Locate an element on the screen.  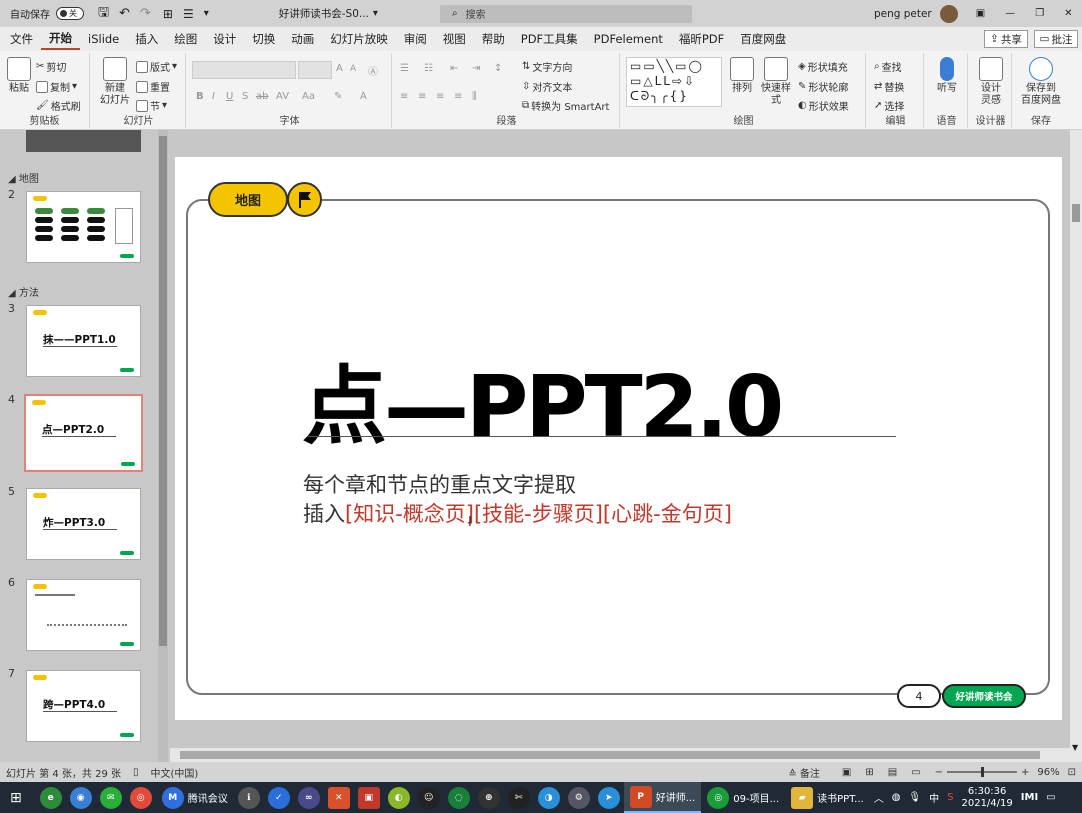
save-icon: 🖫 is located at coordinates (103, 14).